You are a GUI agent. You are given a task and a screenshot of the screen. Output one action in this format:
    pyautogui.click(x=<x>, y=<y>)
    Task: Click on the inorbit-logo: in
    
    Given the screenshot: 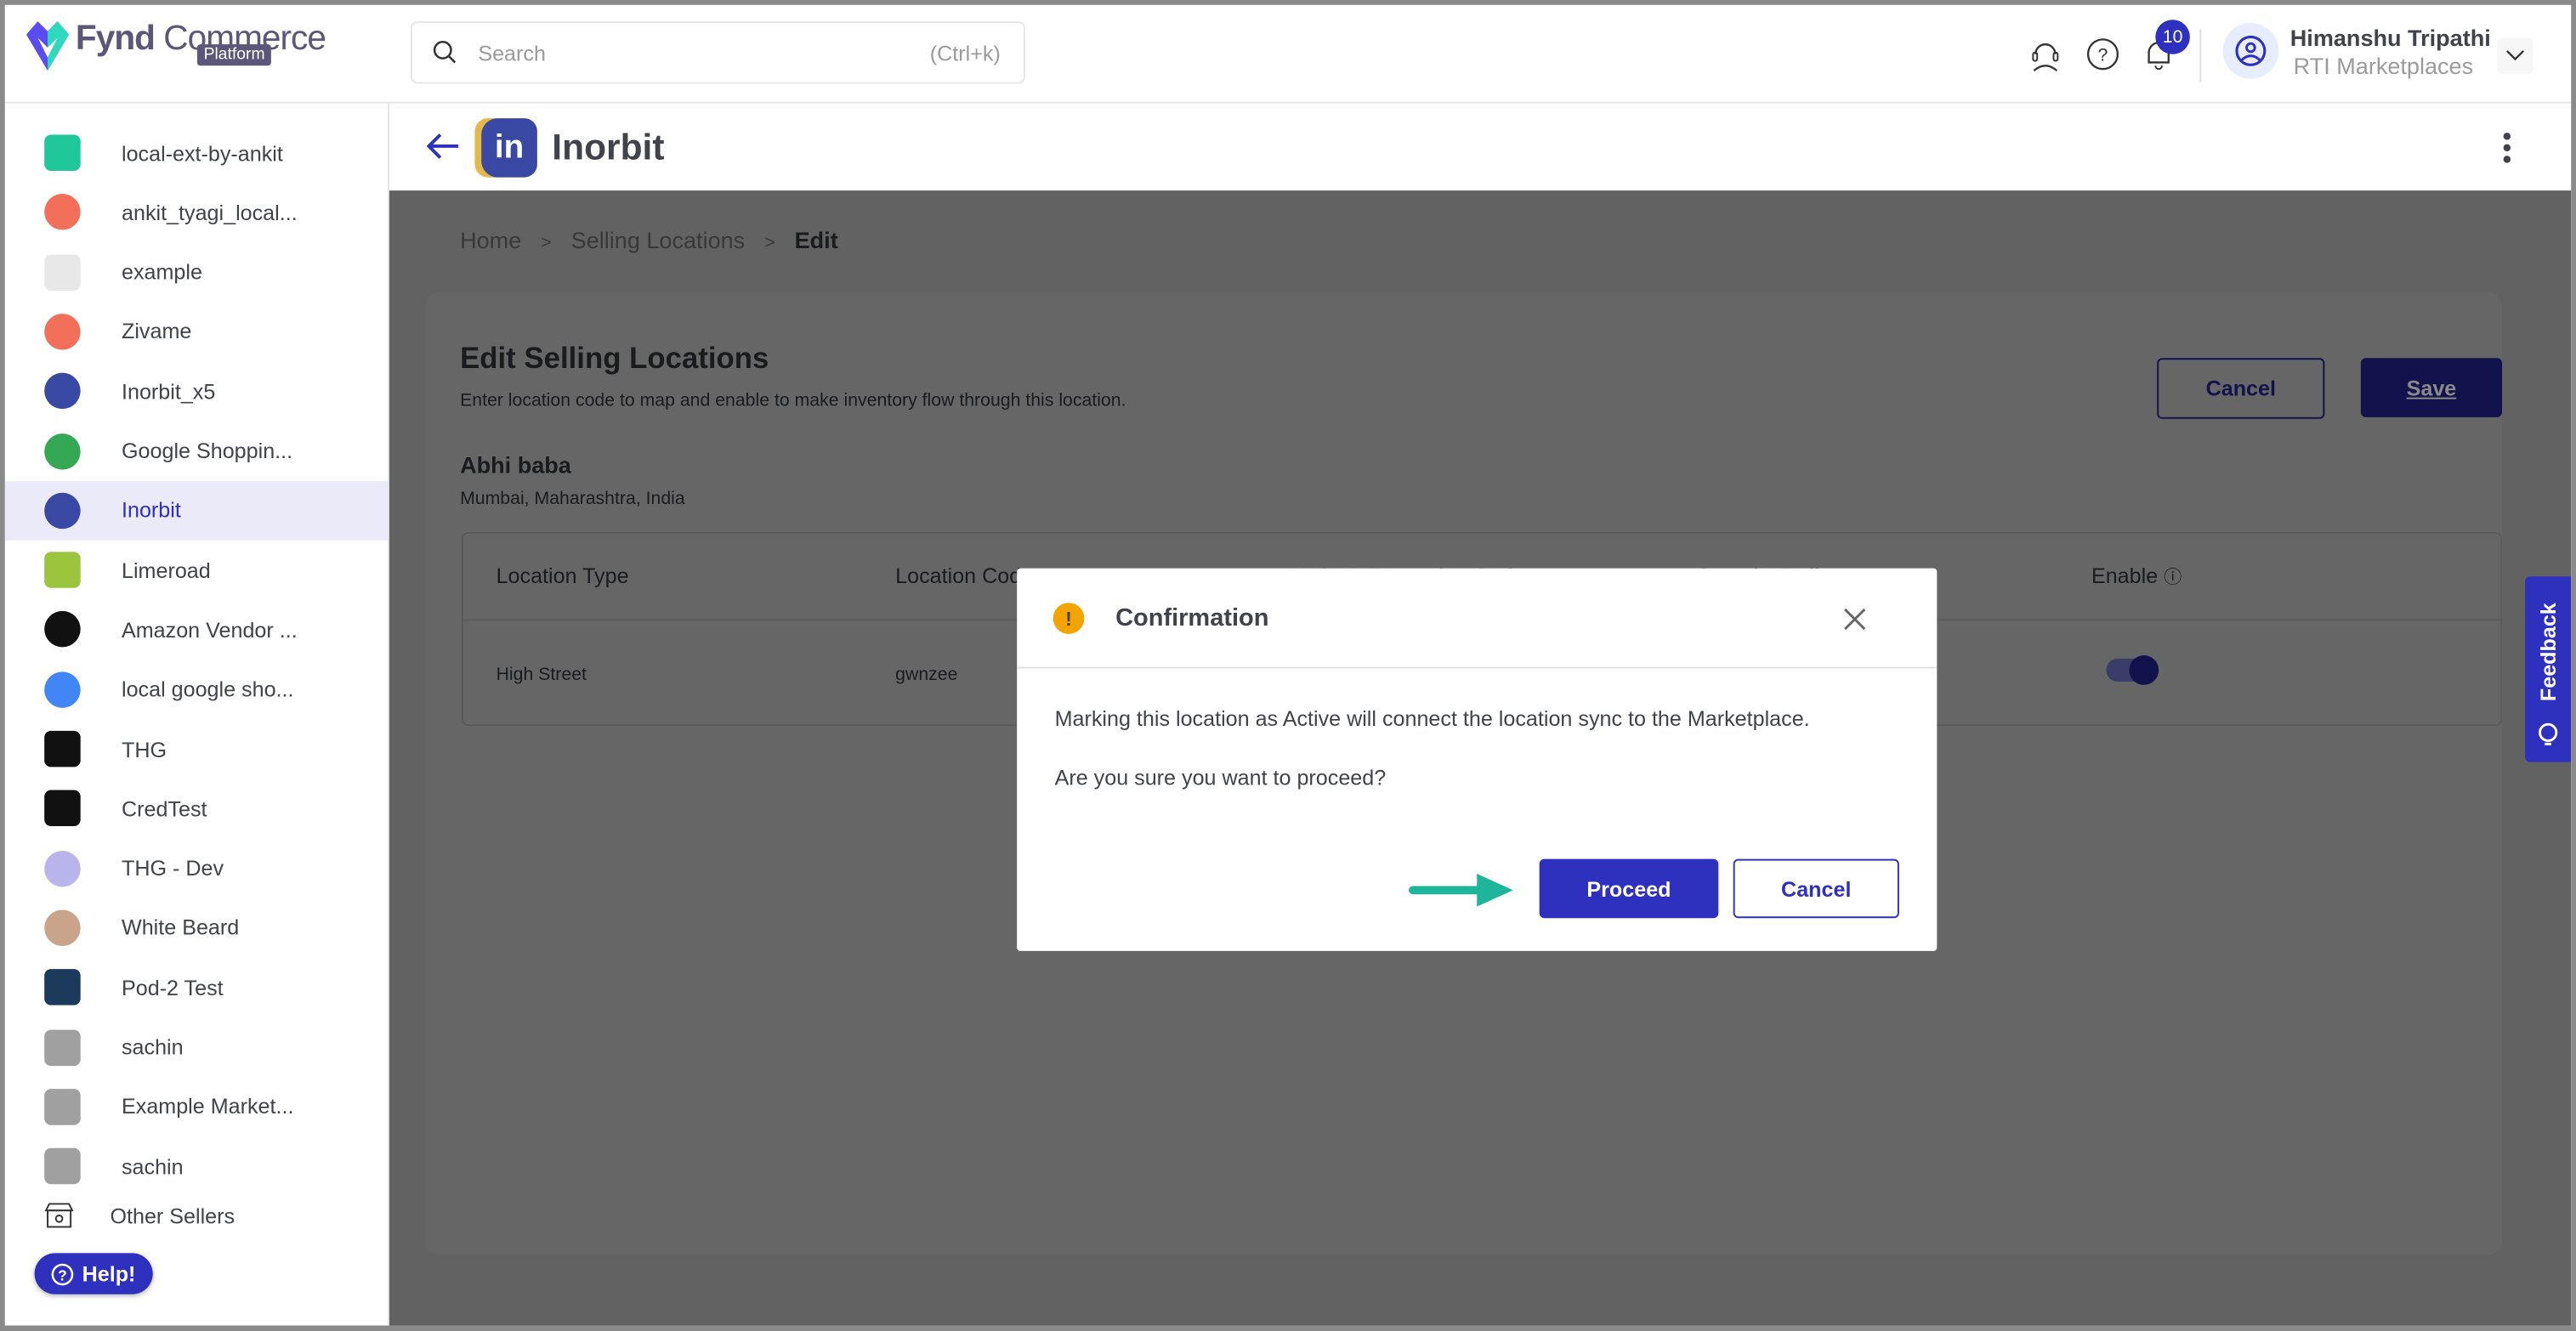 What is the action you would take?
    pyautogui.click(x=506, y=148)
    